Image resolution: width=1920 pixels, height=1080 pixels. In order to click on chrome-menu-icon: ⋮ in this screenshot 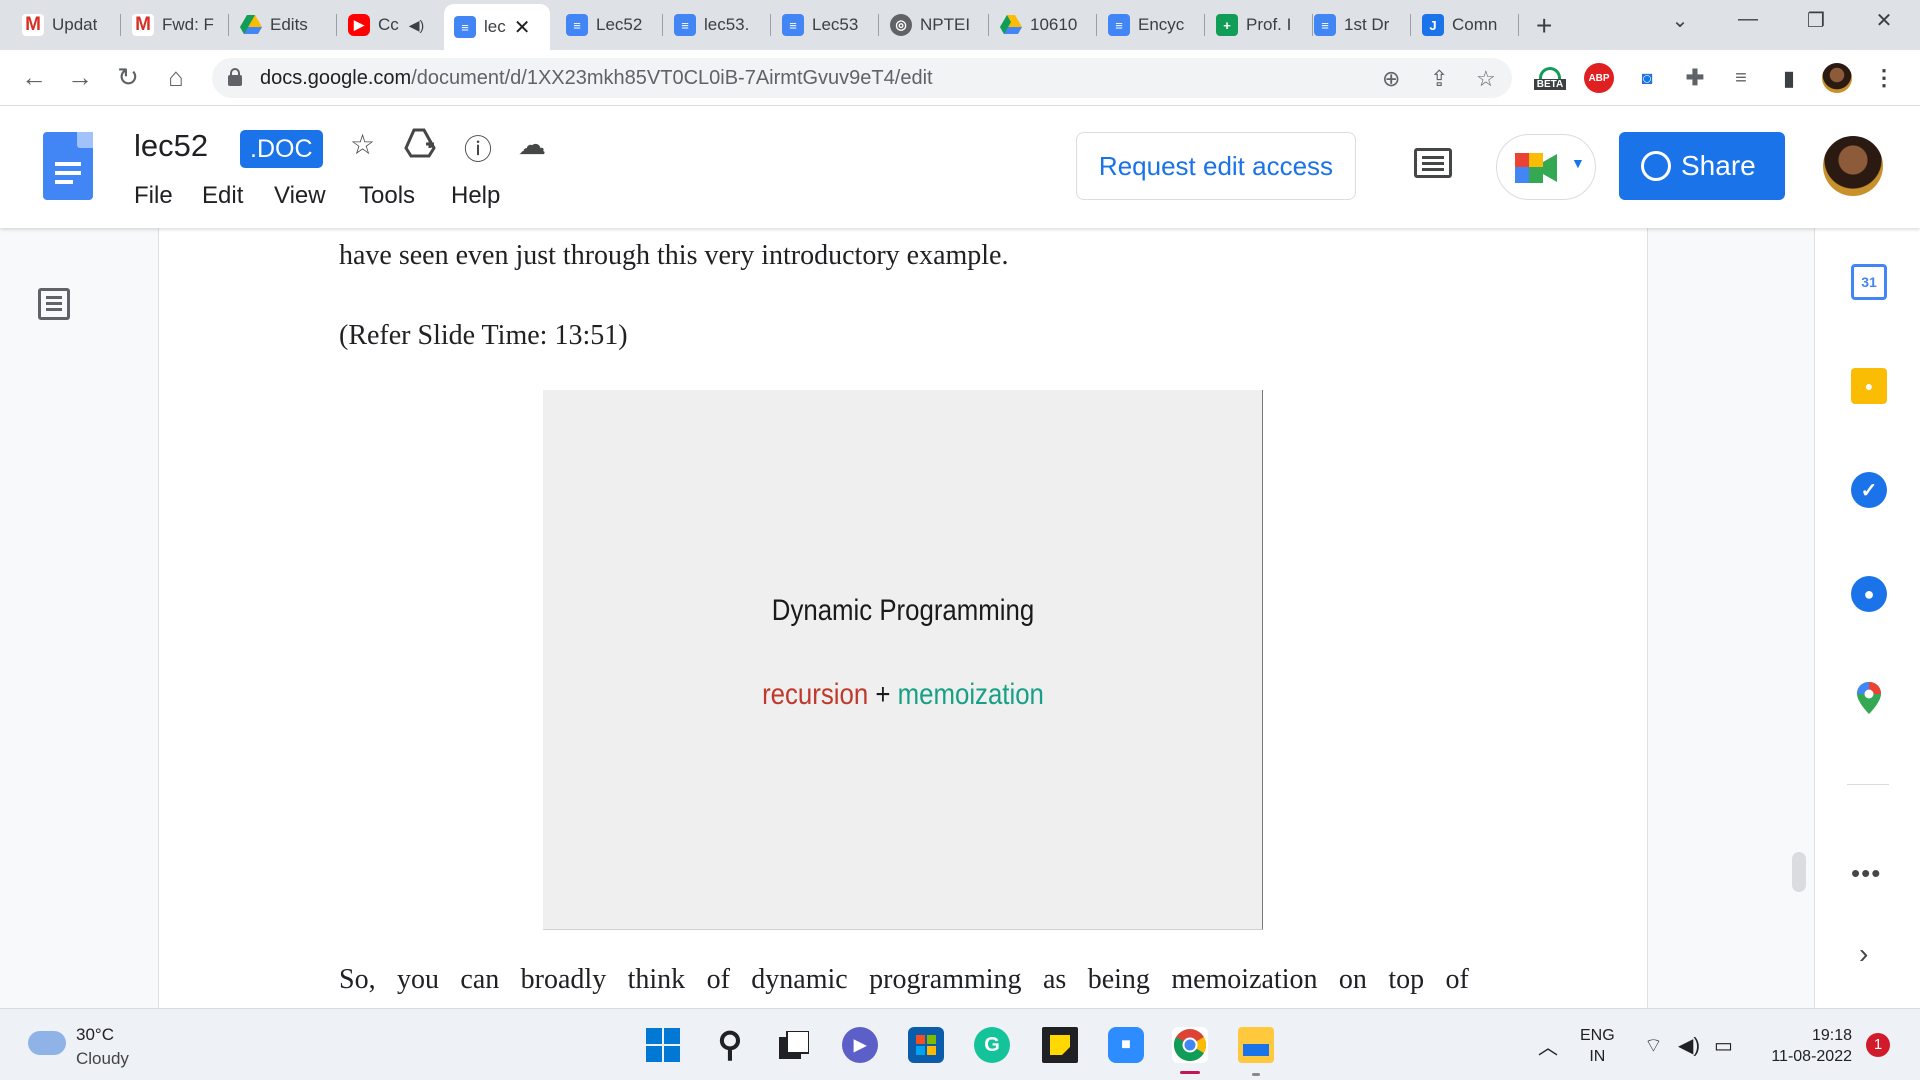, I will do `click(1884, 78)`.